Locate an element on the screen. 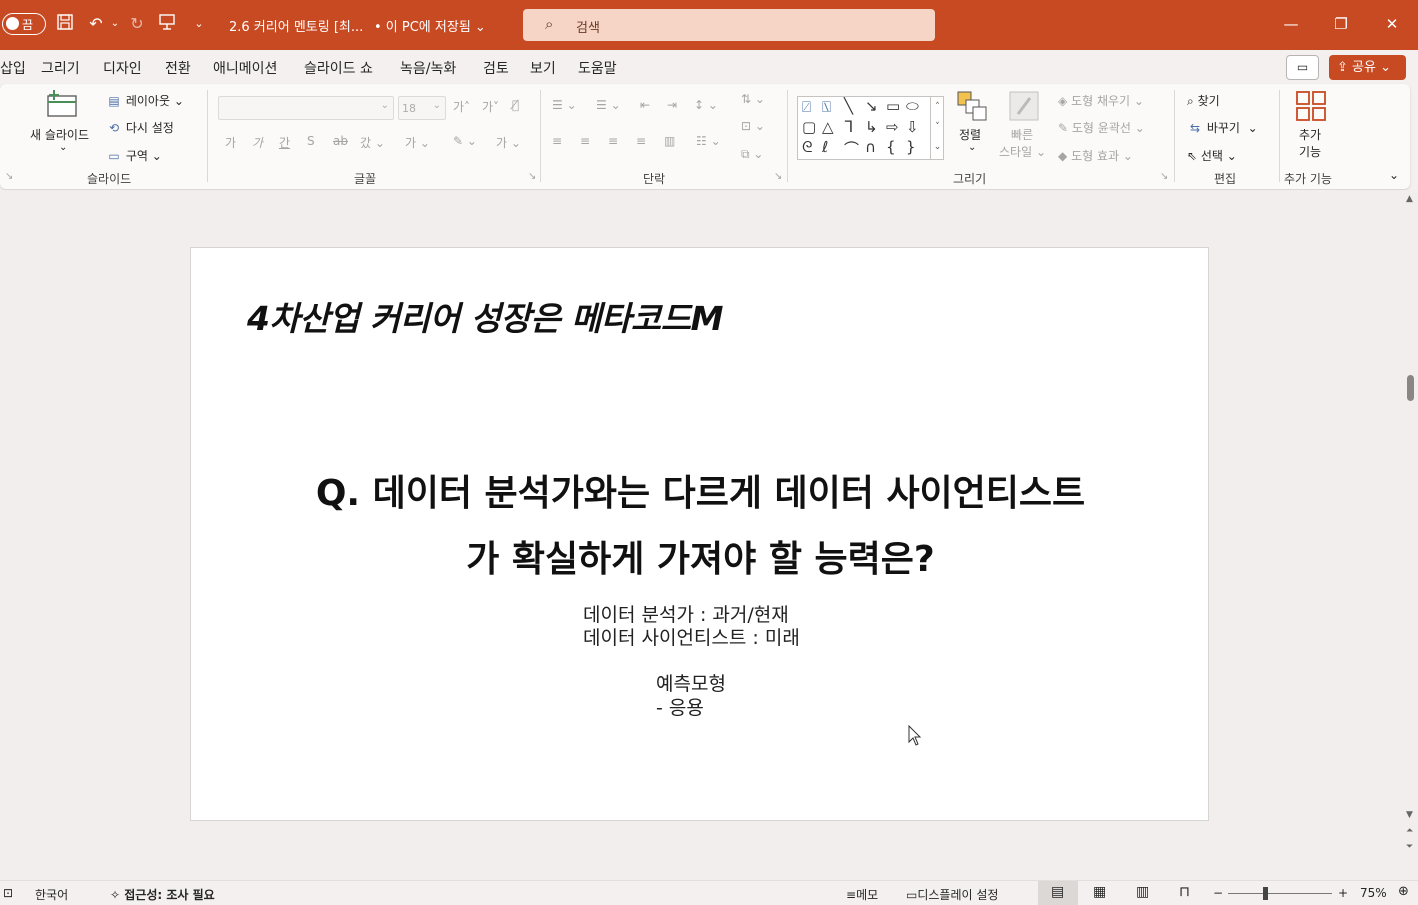 This screenshot has height=905, width=1418. notes-button: ≡메모 is located at coordinates (862, 894).